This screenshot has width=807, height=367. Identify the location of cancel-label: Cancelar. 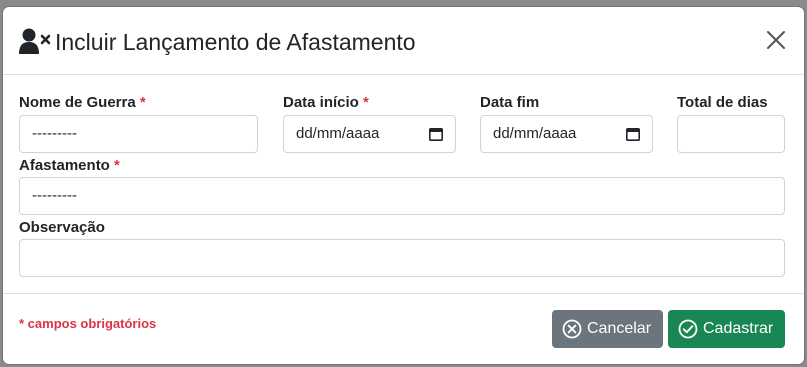
(619, 328).